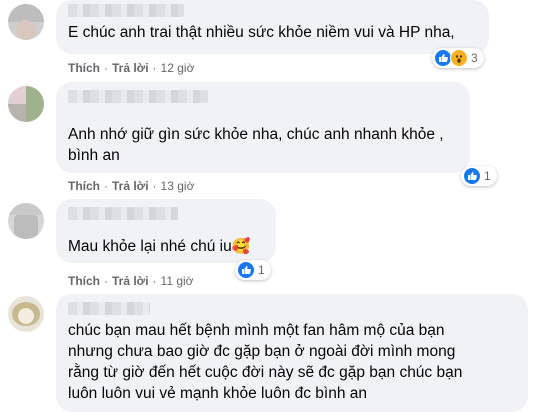 The width and height of the screenshot is (537, 412). I want to click on comment-actions: Thích · Trả lời · 11 giờ, so click(131, 281).